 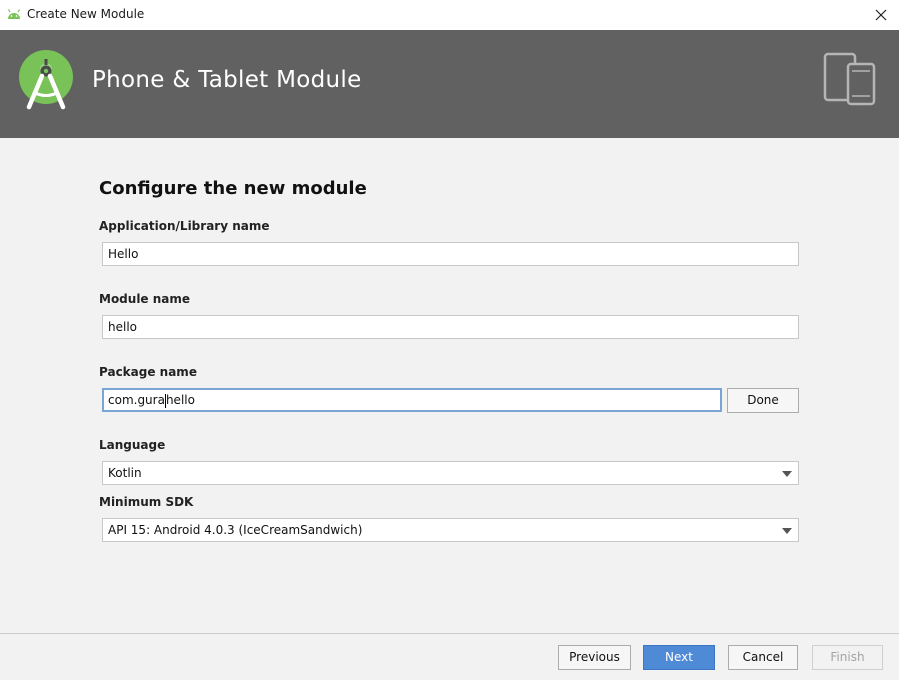 What do you see at coordinates (233, 188) in the screenshot?
I see `page-title: Configure the new module` at bounding box center [233, 188].